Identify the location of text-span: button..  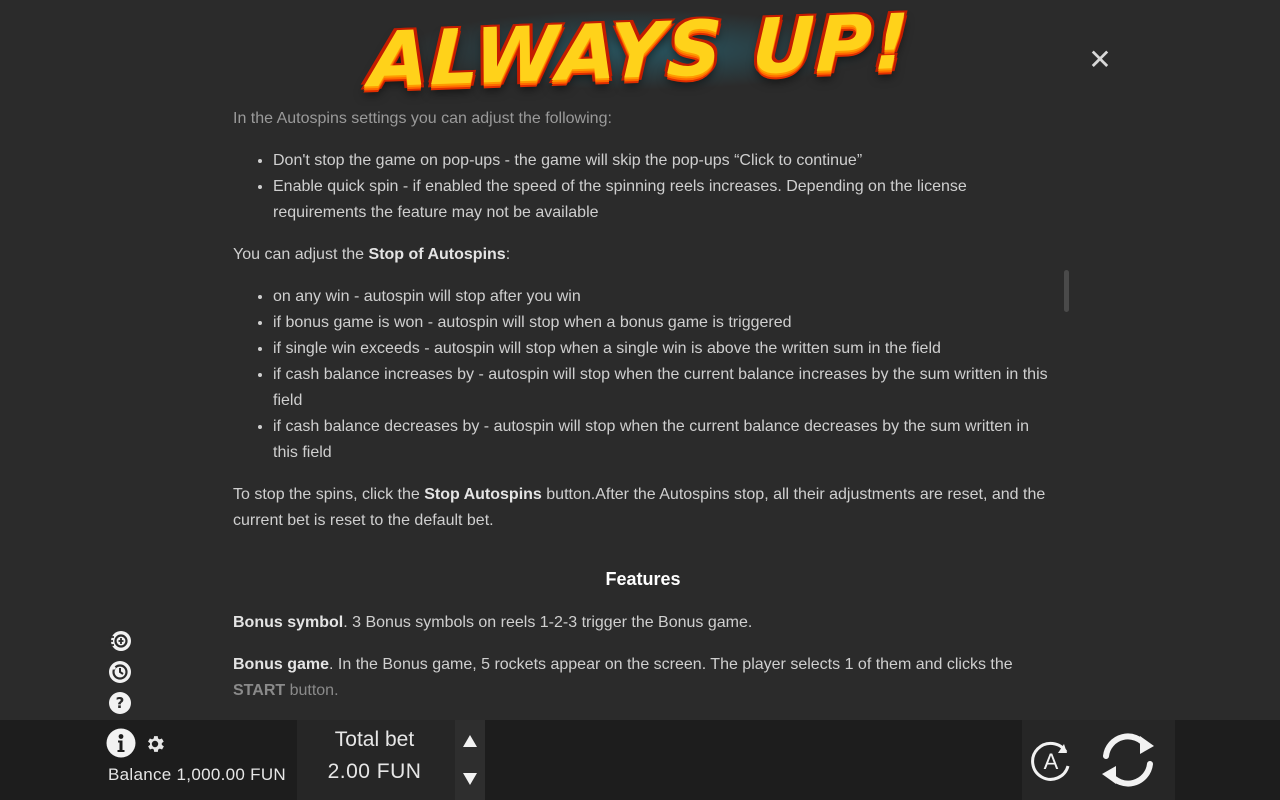
(312, 690).